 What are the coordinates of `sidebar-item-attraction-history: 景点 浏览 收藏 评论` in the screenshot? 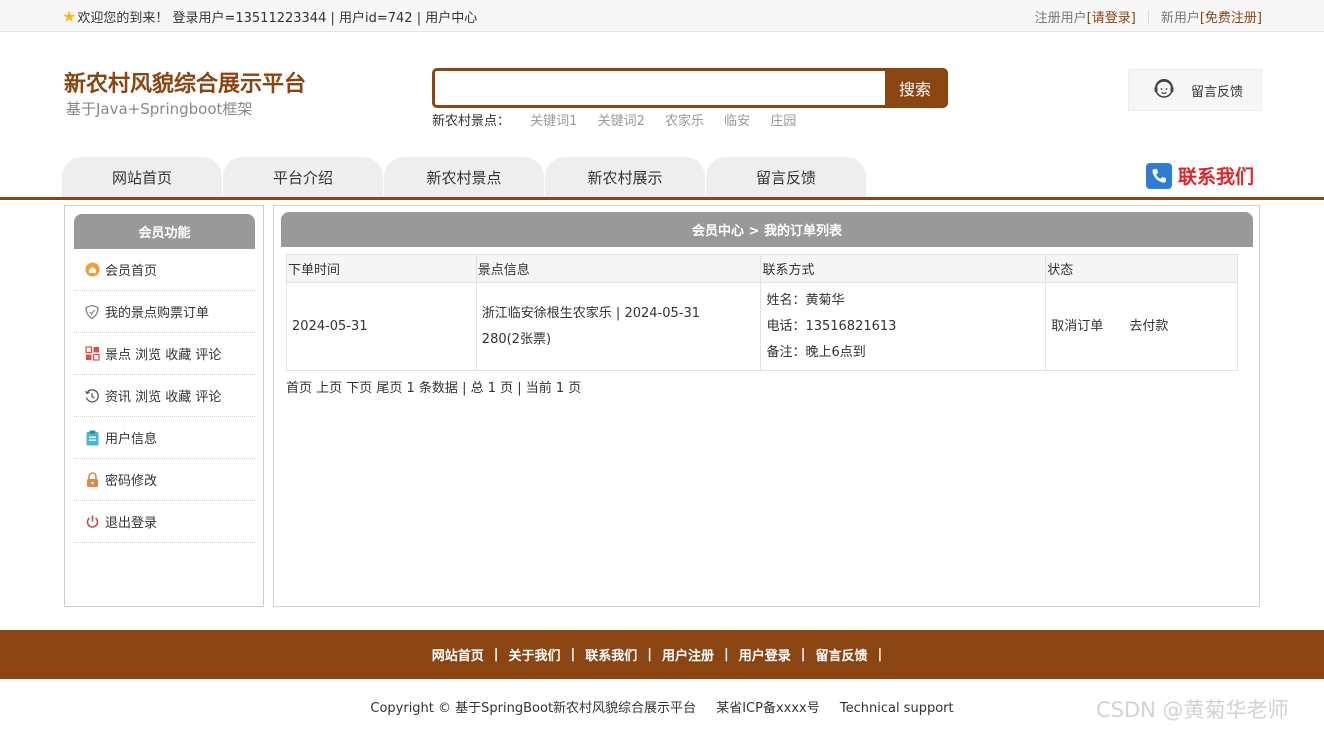 It's located at (164, 354).